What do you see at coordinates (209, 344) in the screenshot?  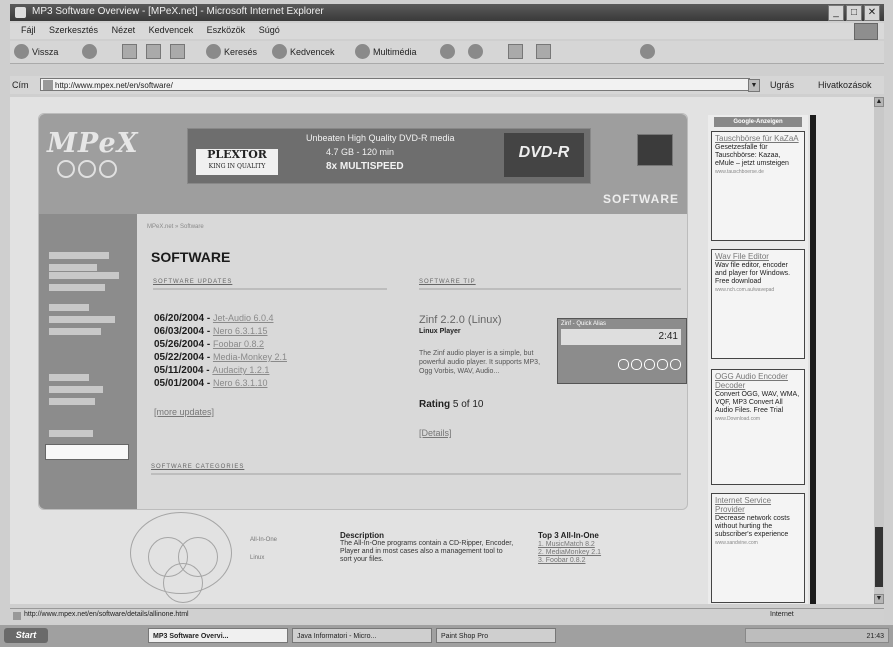 I see `update-row: 05/26/2004 - Foobar 0.8.2` at bounding box center [209, 344].